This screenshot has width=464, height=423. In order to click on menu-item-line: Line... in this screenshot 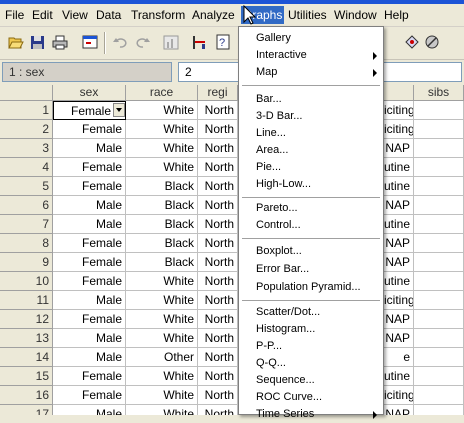, I will do `click(311, 133)`.